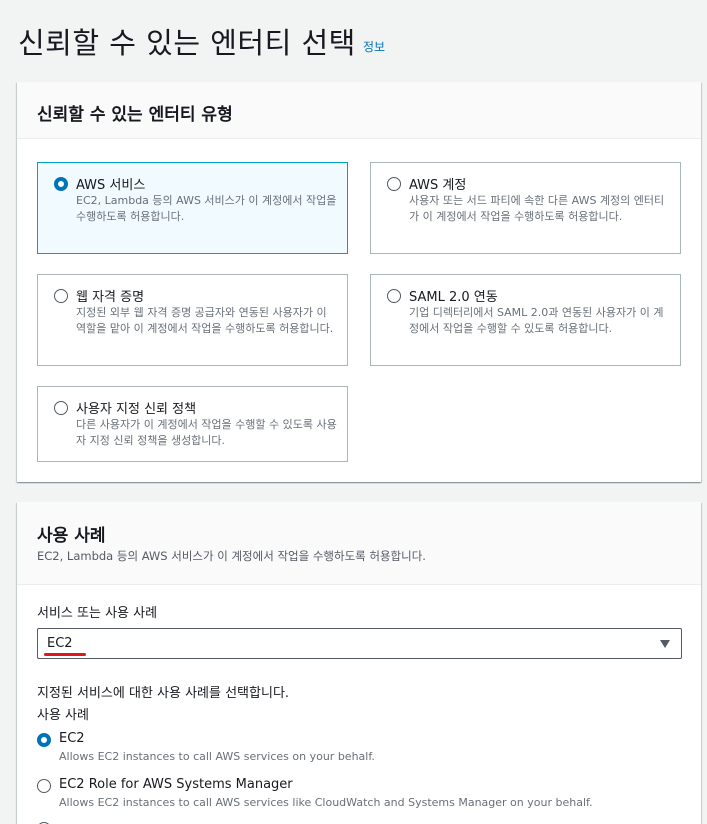 The height and width of the screenshot is (824, 707). What do you see at coordinates (110, 297) in the screenshot?
I see `tile-label: 웹 자격 증명` at bounding box center [110, 297].